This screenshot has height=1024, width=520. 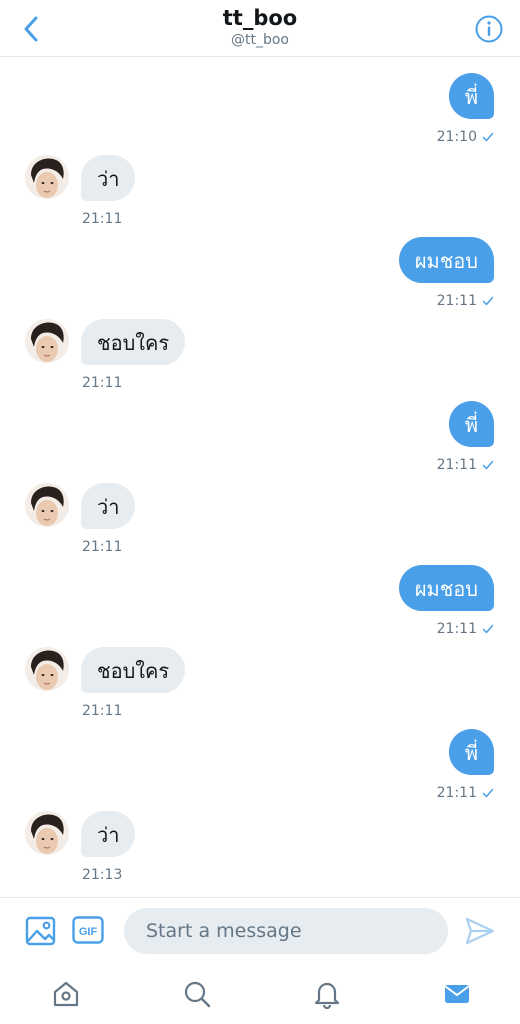 I want to click on message-timestamp: 21:13, so click(x=102, y=875).